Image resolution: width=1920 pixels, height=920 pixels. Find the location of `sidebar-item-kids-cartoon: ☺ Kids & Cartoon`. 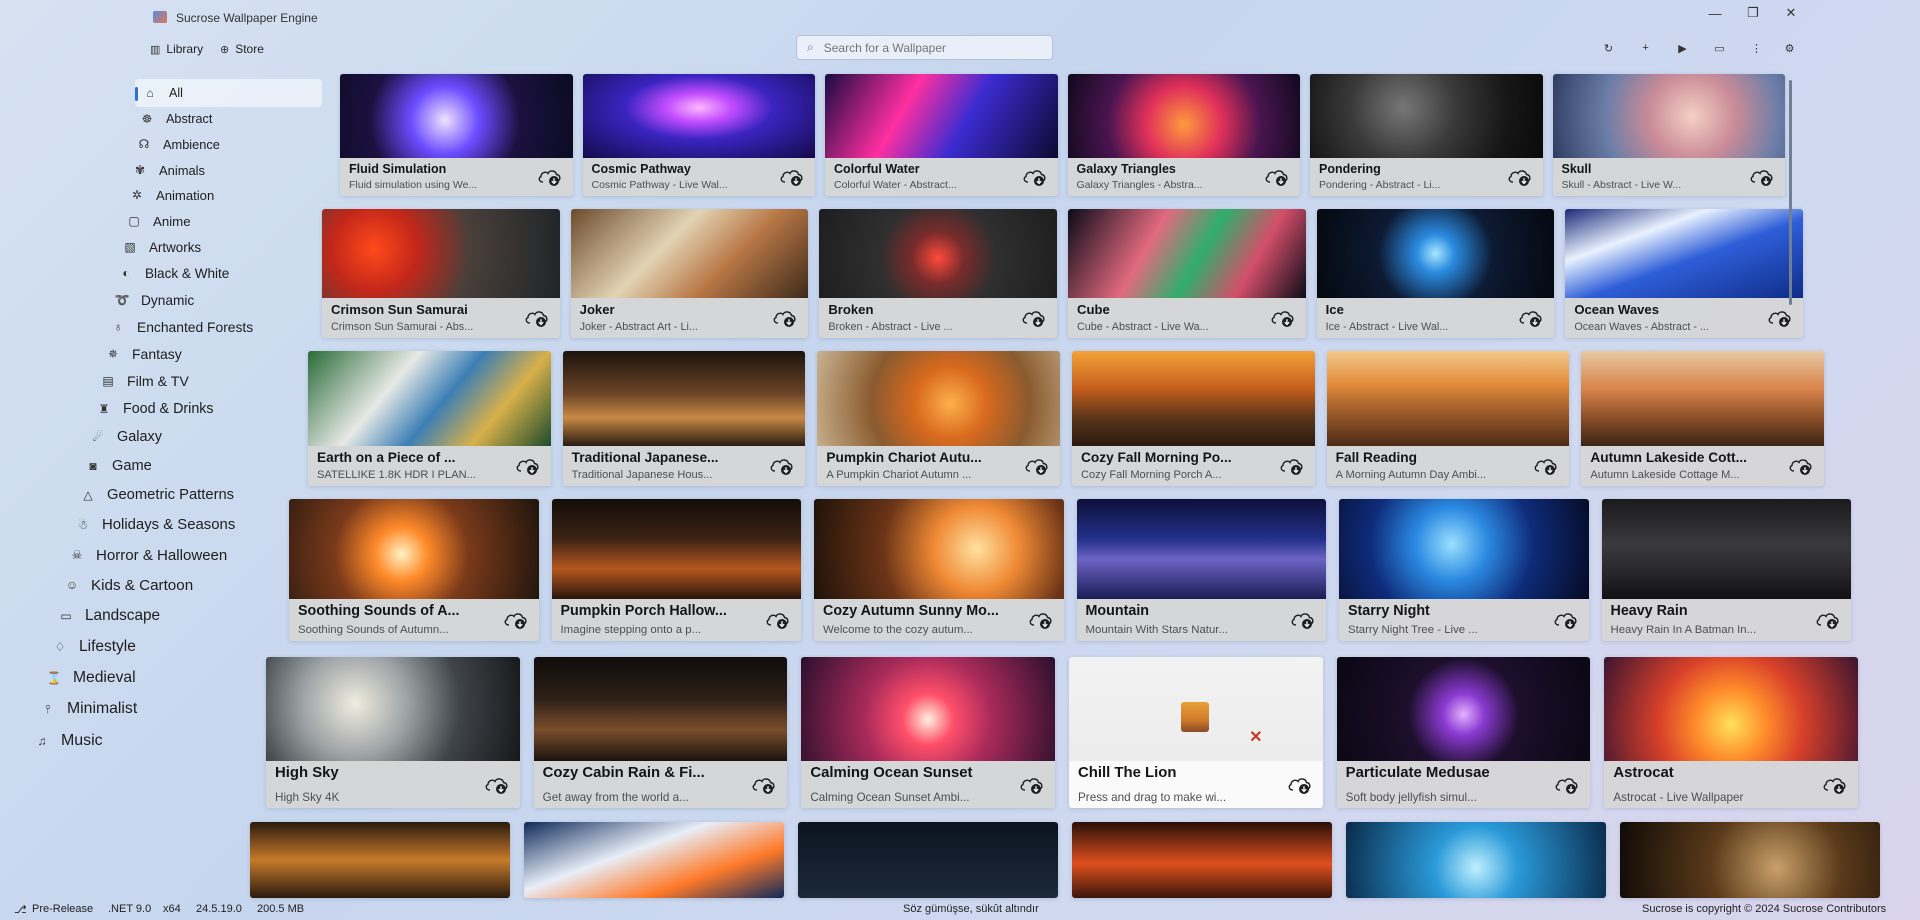

sidebar-item-kids-cartoon: ☺ Kids & Cartoon is located at coordinates (129, 585).